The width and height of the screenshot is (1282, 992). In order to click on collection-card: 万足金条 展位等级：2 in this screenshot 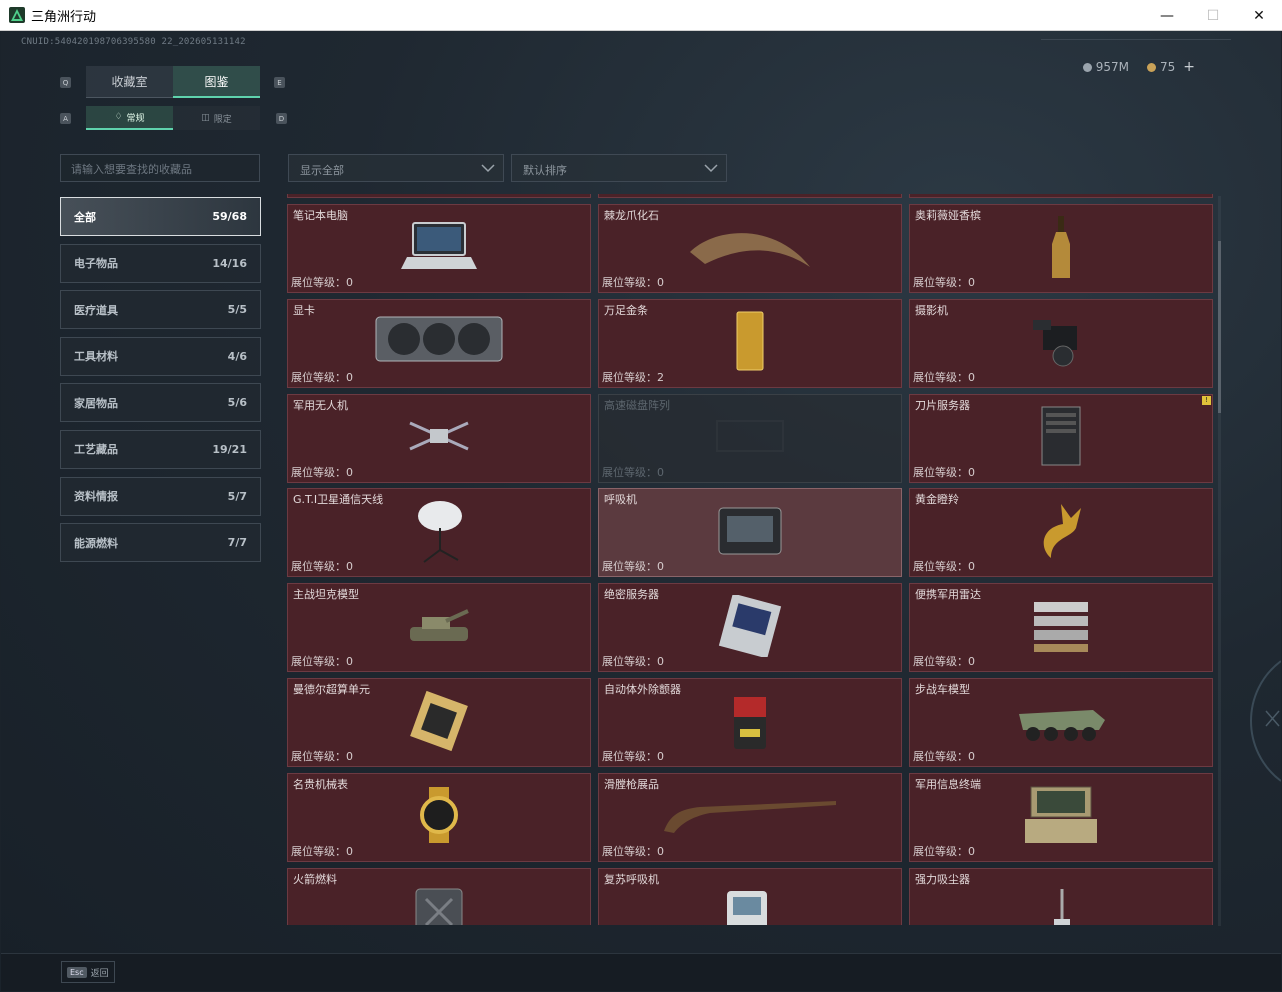, I will do `click(750, 343)`.